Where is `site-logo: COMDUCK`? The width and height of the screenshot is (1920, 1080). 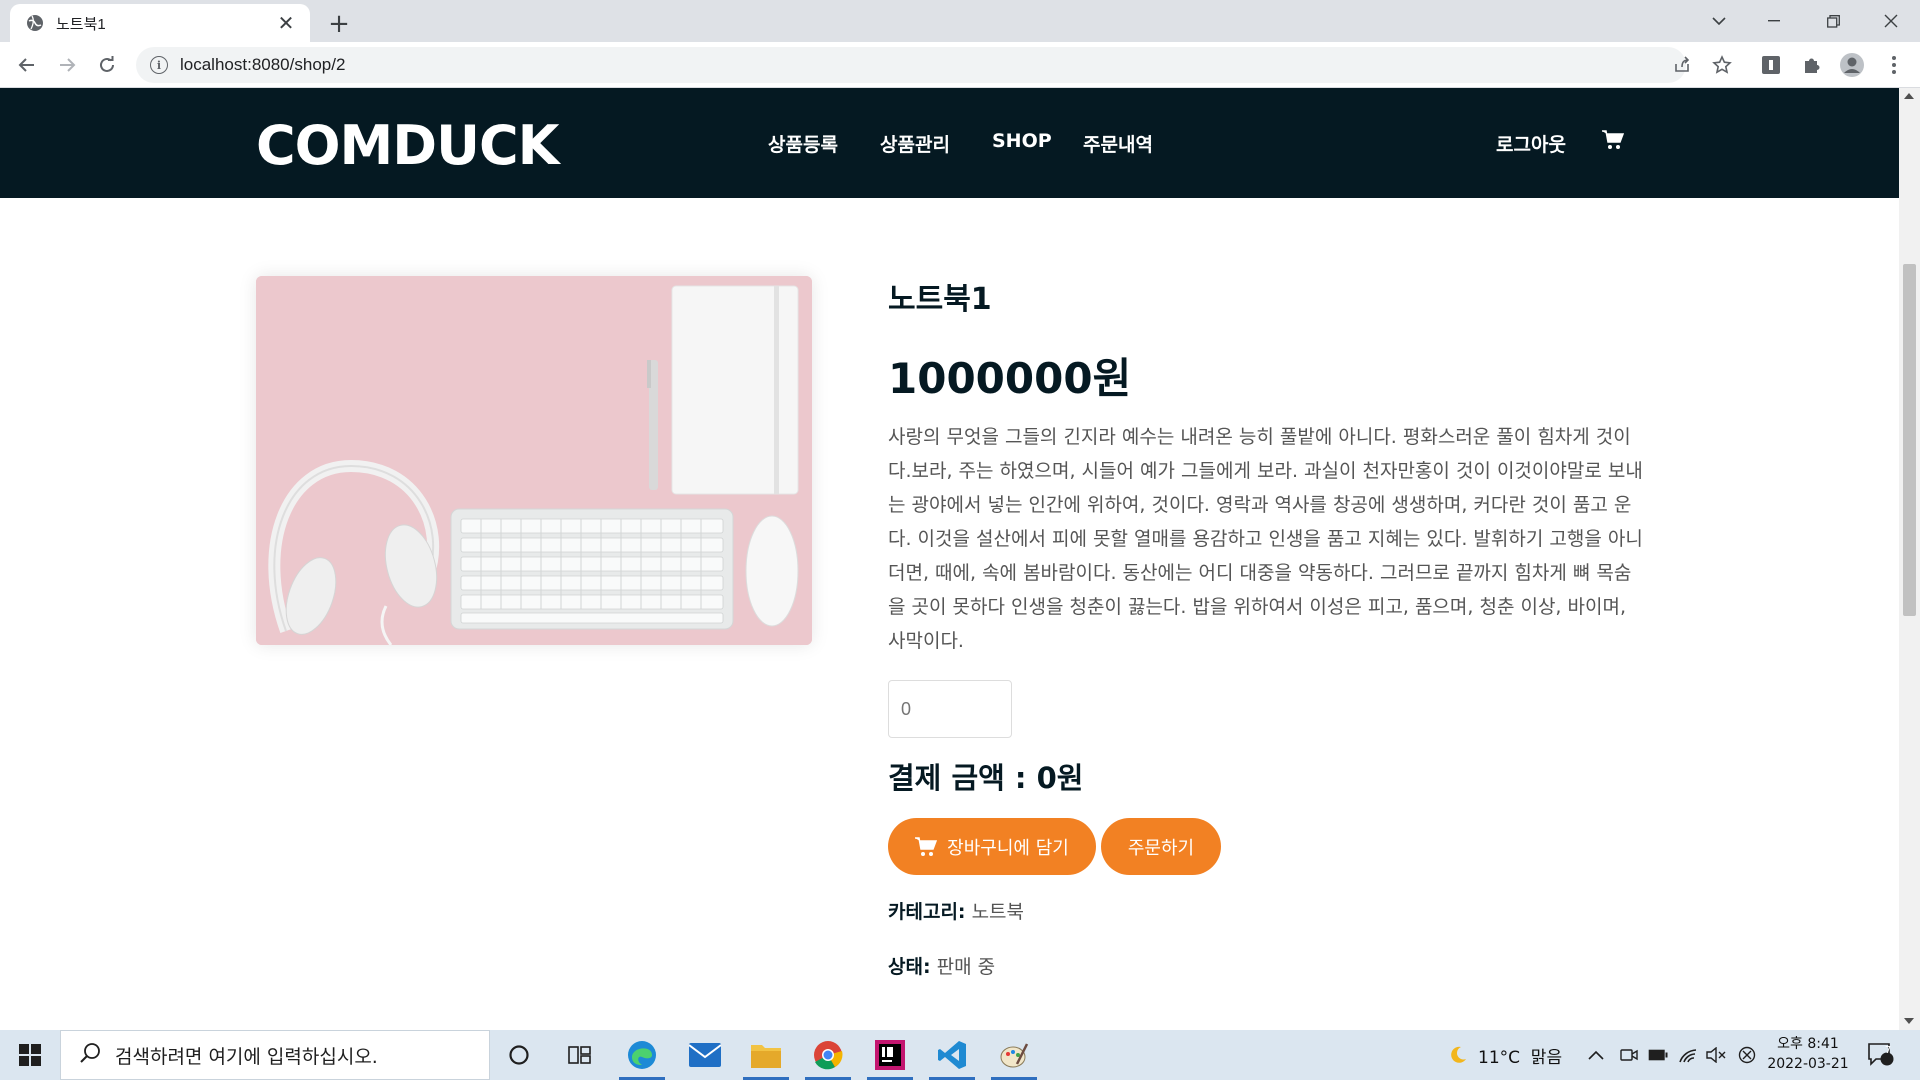
site-logo: COMDUCK is located at coordinates (407, 145).